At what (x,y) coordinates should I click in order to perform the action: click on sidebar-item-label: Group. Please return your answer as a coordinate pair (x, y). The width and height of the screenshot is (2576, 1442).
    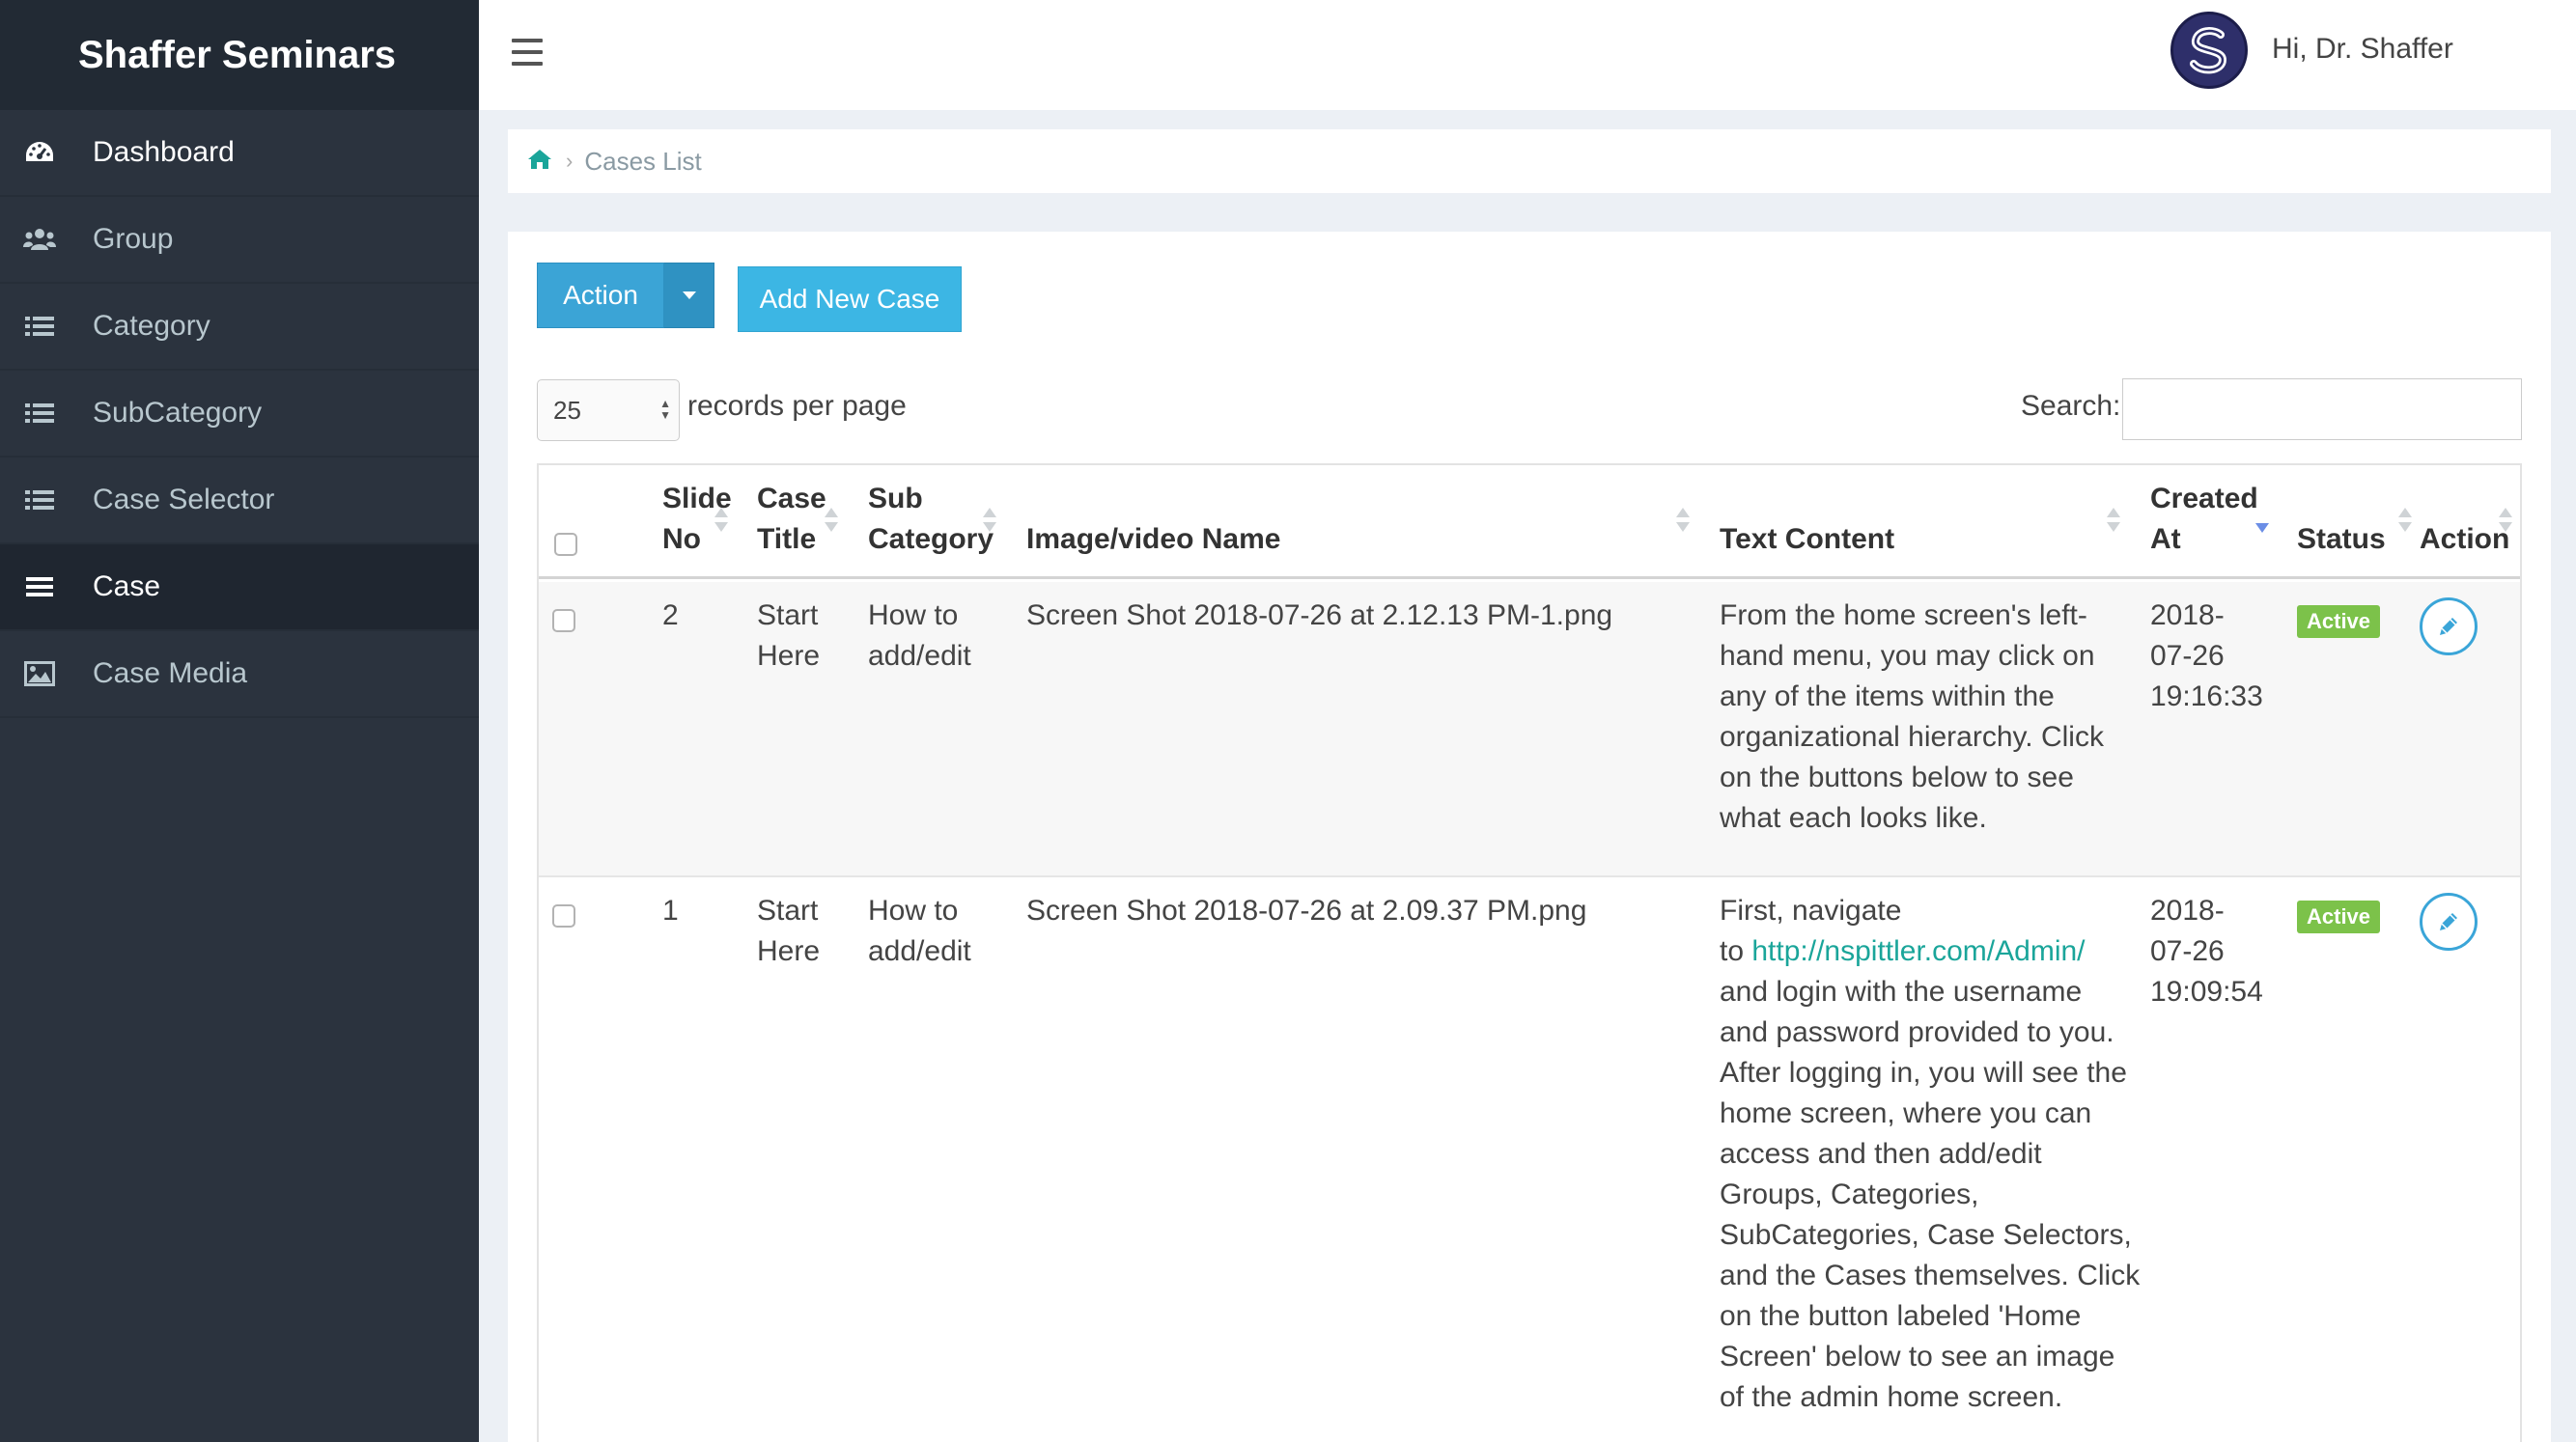
    Looking at the image, I should click on (134, 239).